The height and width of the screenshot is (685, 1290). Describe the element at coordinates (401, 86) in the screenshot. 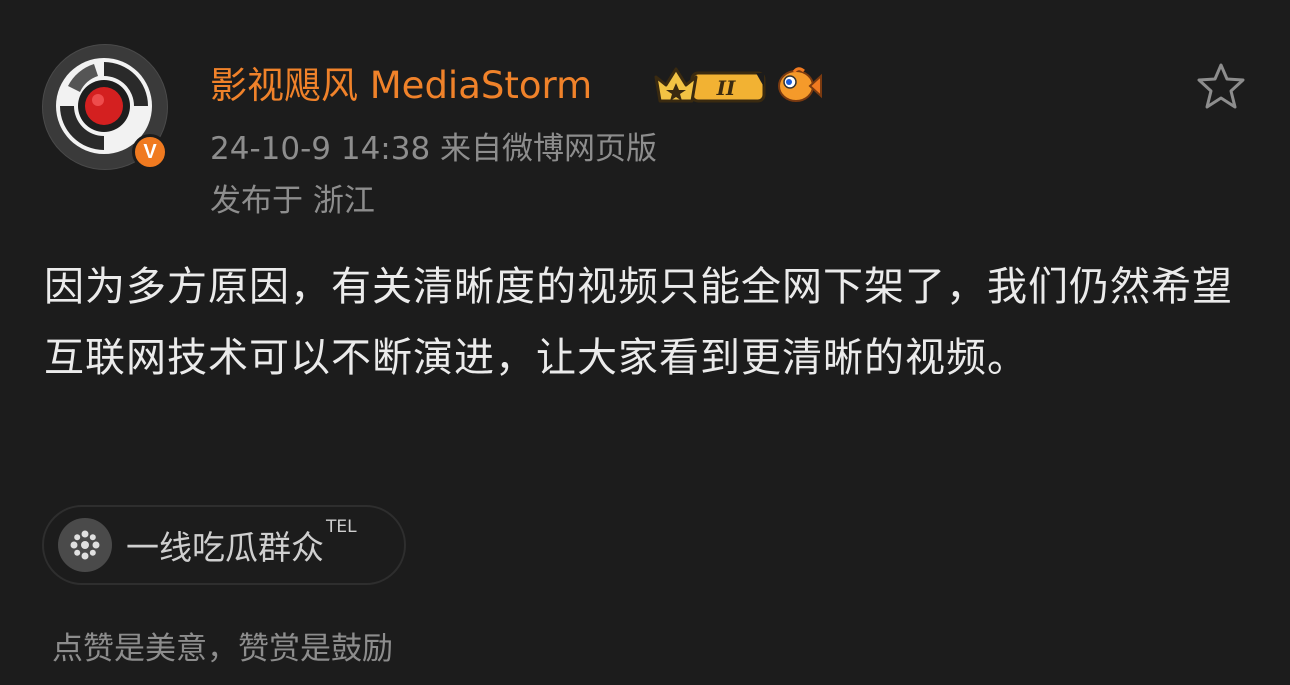

I see `username: 影视飓风 MediaStorm` at that location.